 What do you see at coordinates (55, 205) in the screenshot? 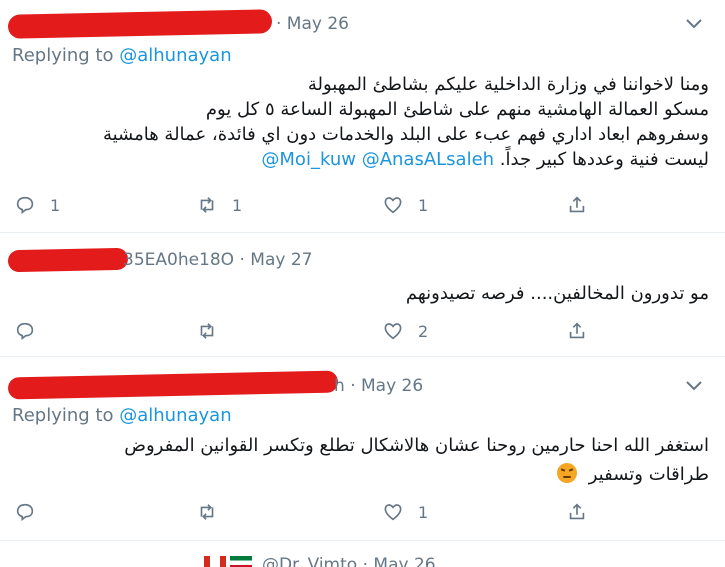
I see `reply-count: 1` at bounding box center [55, 205].